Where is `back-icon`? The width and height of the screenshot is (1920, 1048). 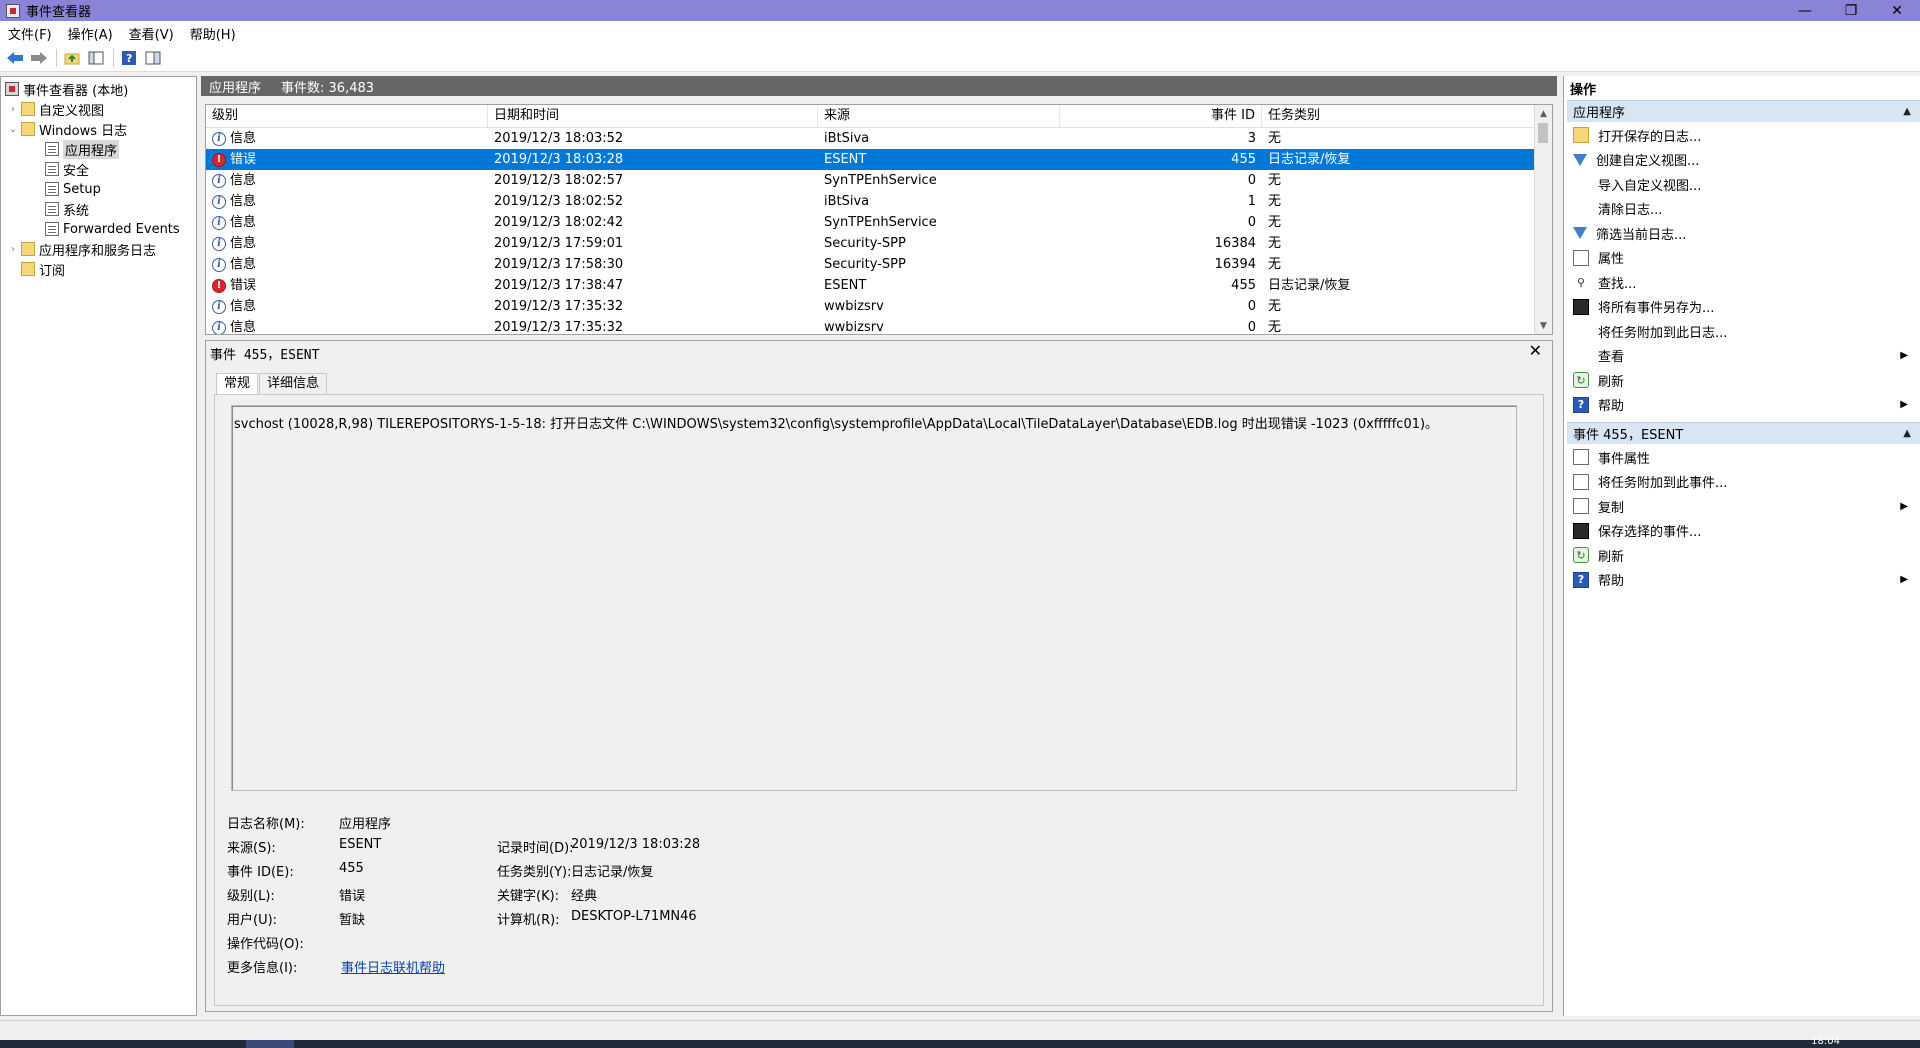
back-icon is located at coordinates (15, 58).